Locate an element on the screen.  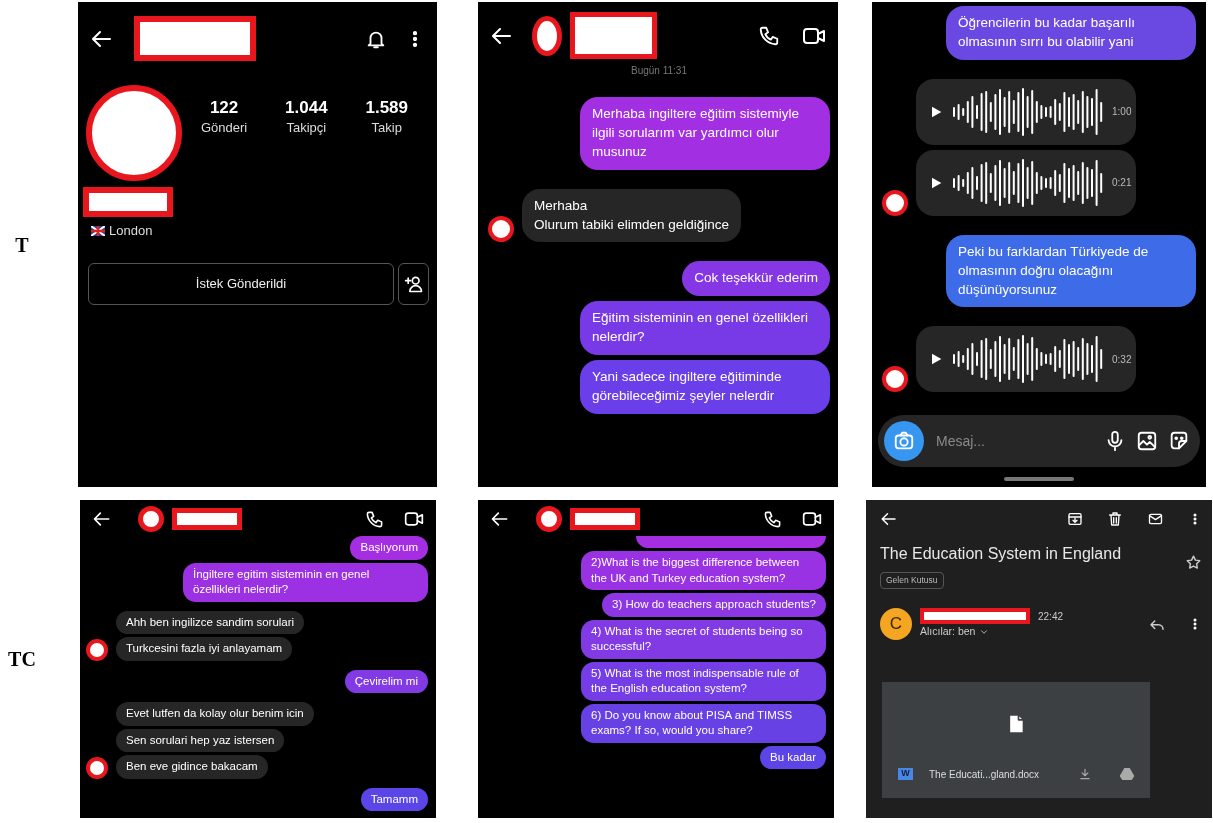
message-bubble: Ben eve gidince bakacam is located at coordinates (192, 767).